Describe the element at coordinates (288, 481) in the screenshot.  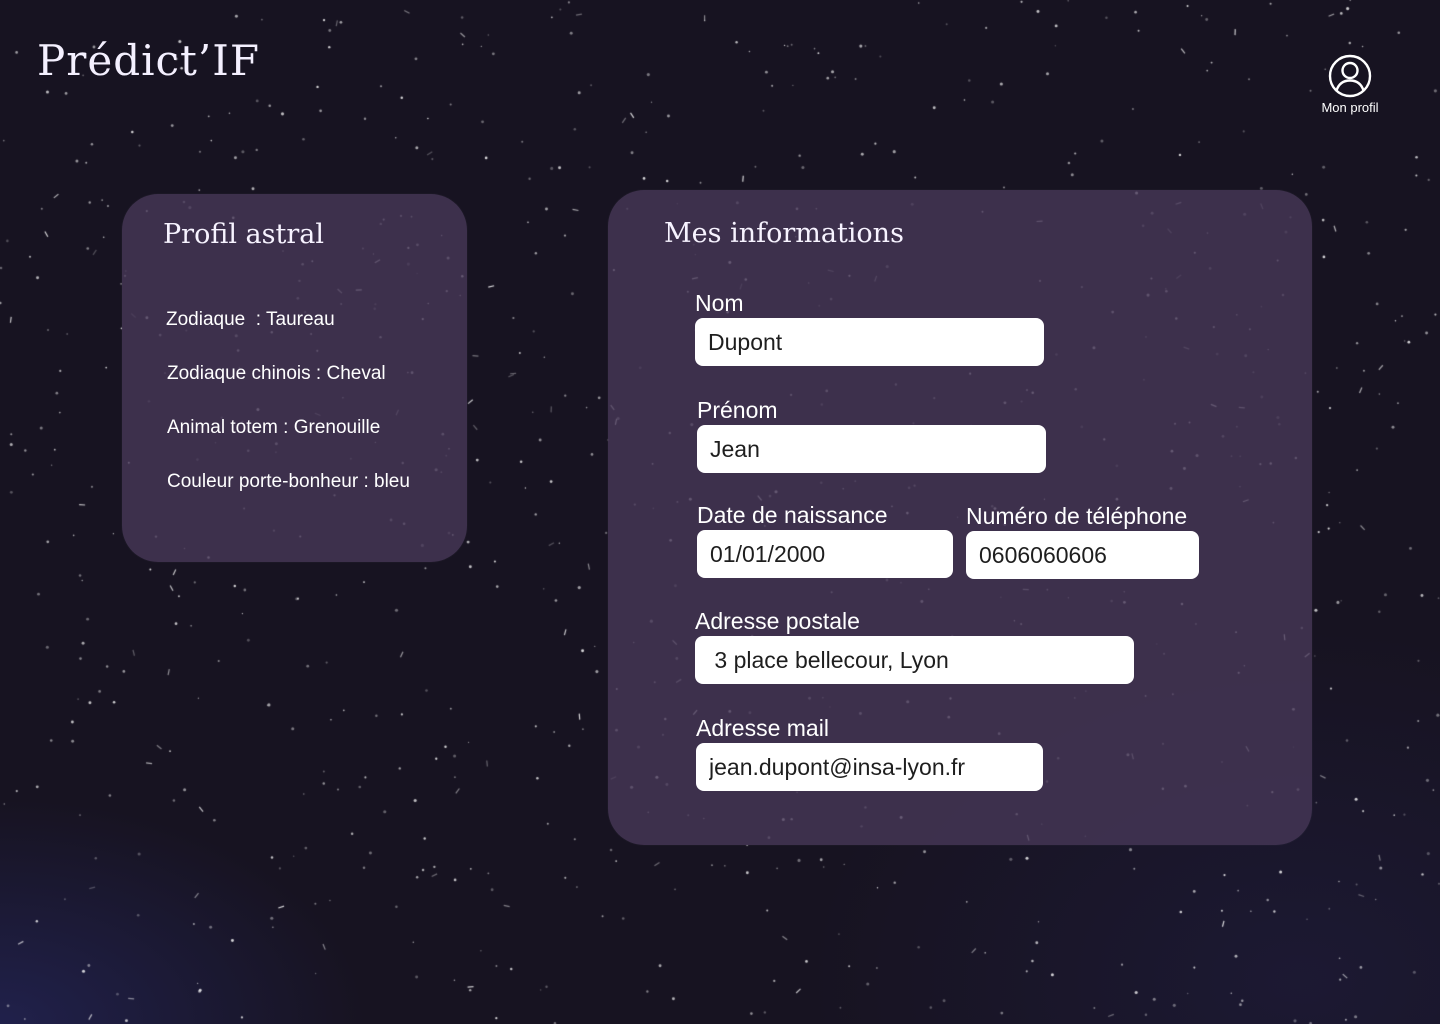
I see `lucky-color-item: Couleur porte-bonheur : bleu` at that location.